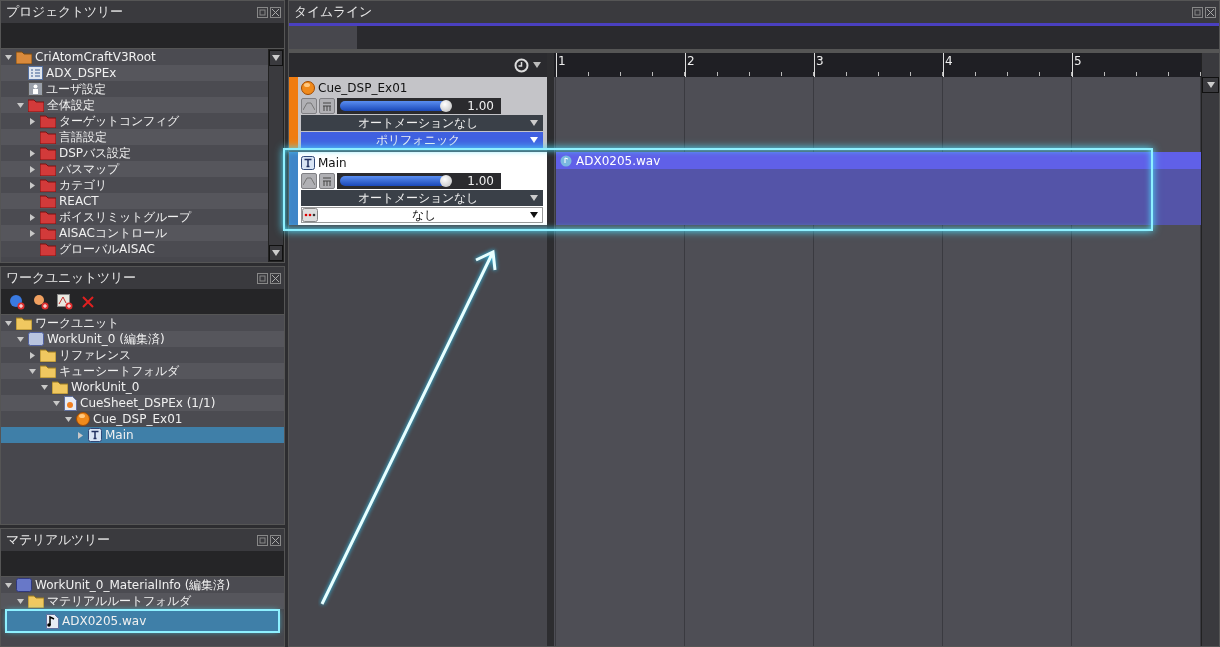 This screenshot has width=1220, height=647. What do you see at coordinates (134, 185) in the screenshot?
I see `tree-item: カテゴリ` at bounding box center [134, 185].